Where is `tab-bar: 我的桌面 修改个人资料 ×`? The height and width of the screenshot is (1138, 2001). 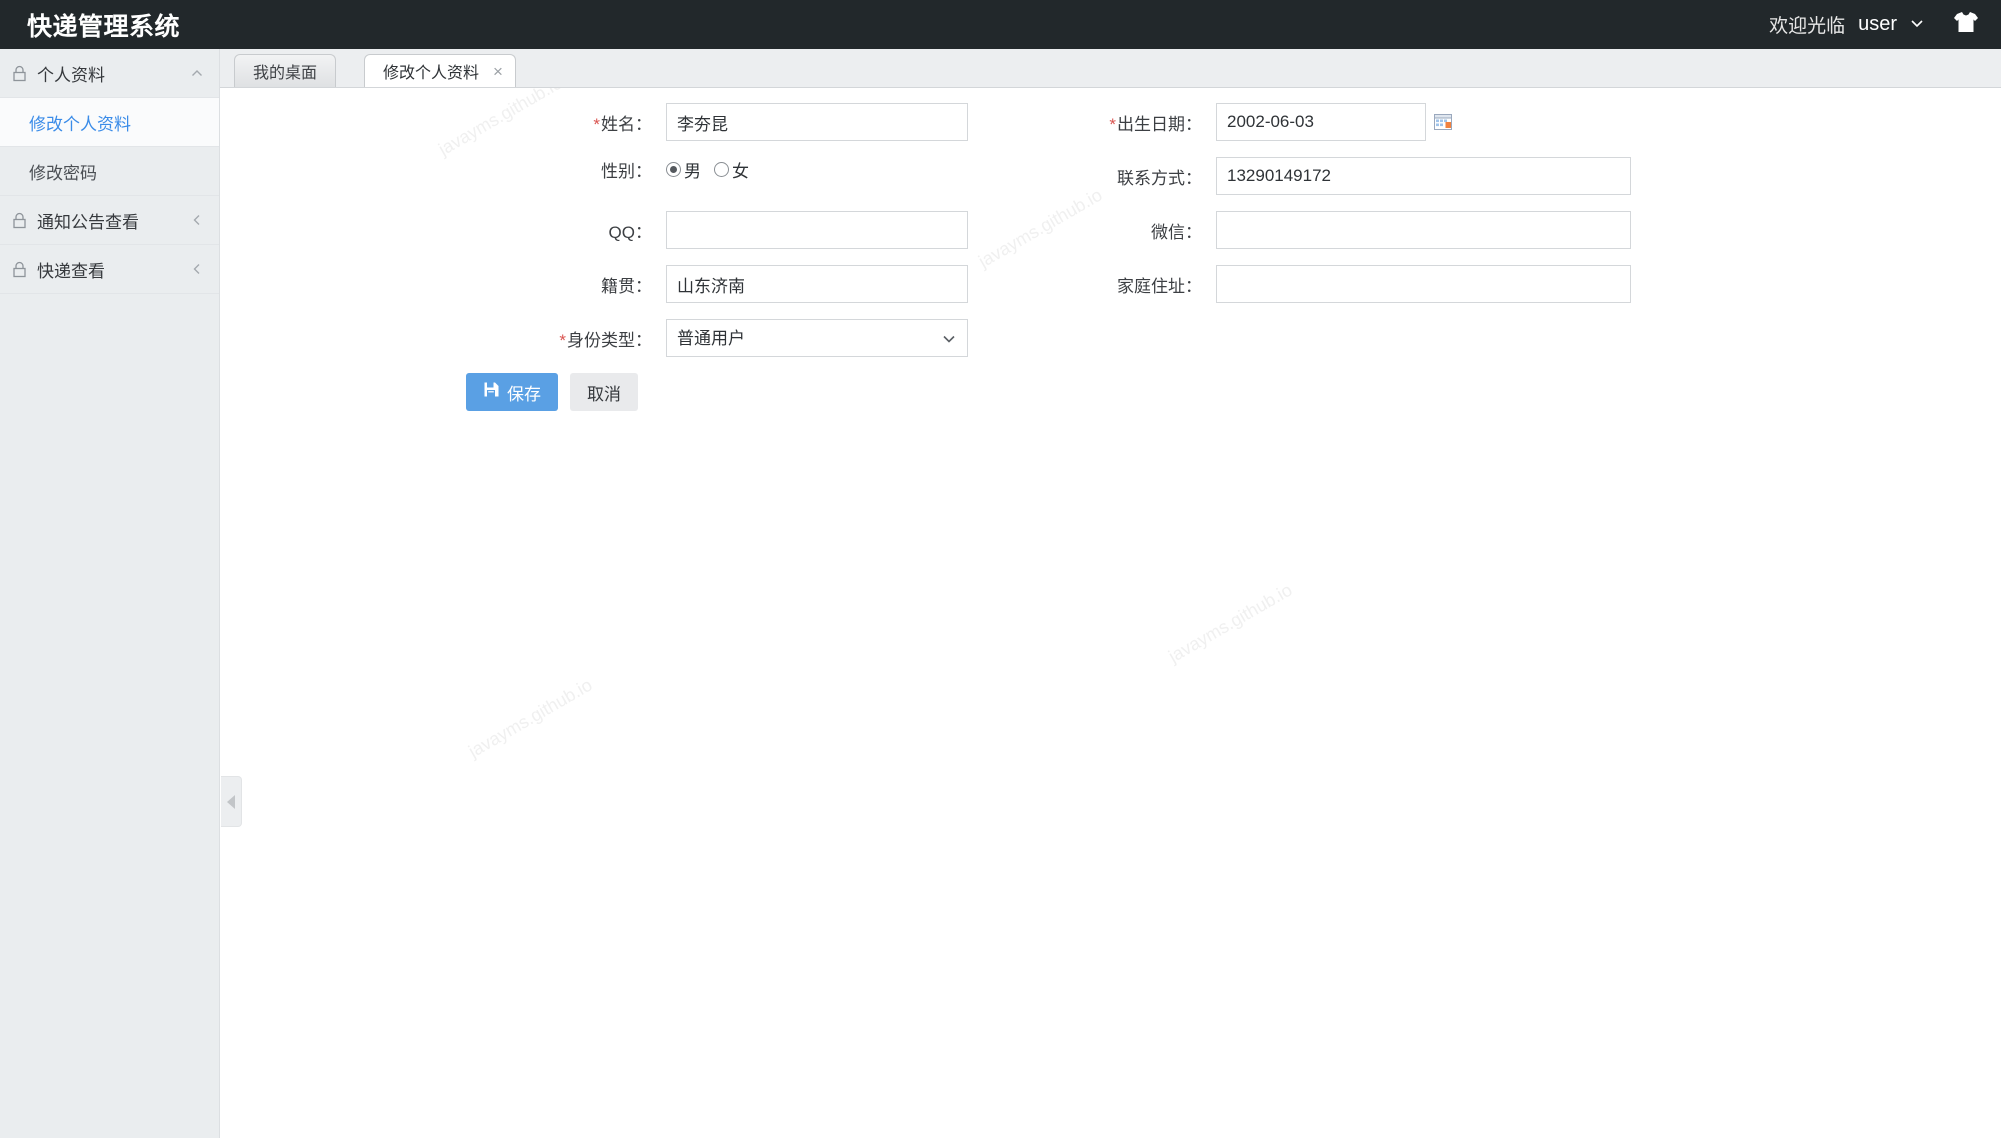 tab-bar: 我的桌面 修改个人资料 × is located at coordinates (1110, 68).